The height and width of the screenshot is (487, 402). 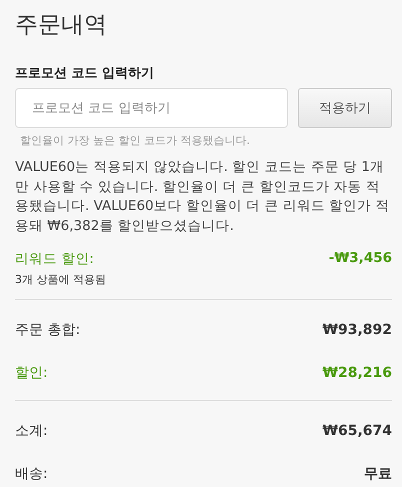 I want to click on summary-label: 할인:, so click(x=31, y=373).